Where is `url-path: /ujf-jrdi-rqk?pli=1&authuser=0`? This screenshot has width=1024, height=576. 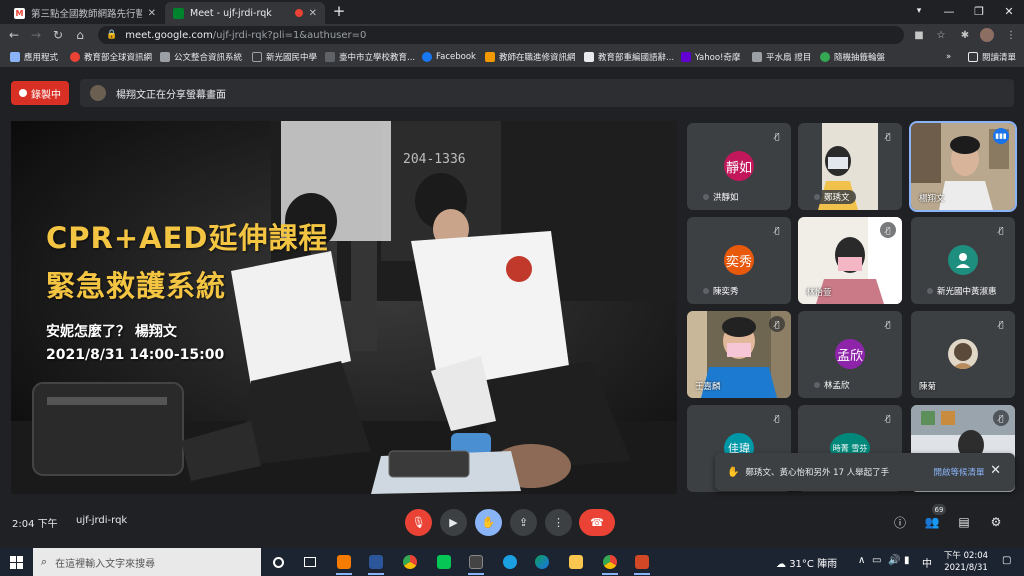
url-path: /ujf-jrdi-rqk?pli=1&authuser=0 is located at coordinates (289, 35).